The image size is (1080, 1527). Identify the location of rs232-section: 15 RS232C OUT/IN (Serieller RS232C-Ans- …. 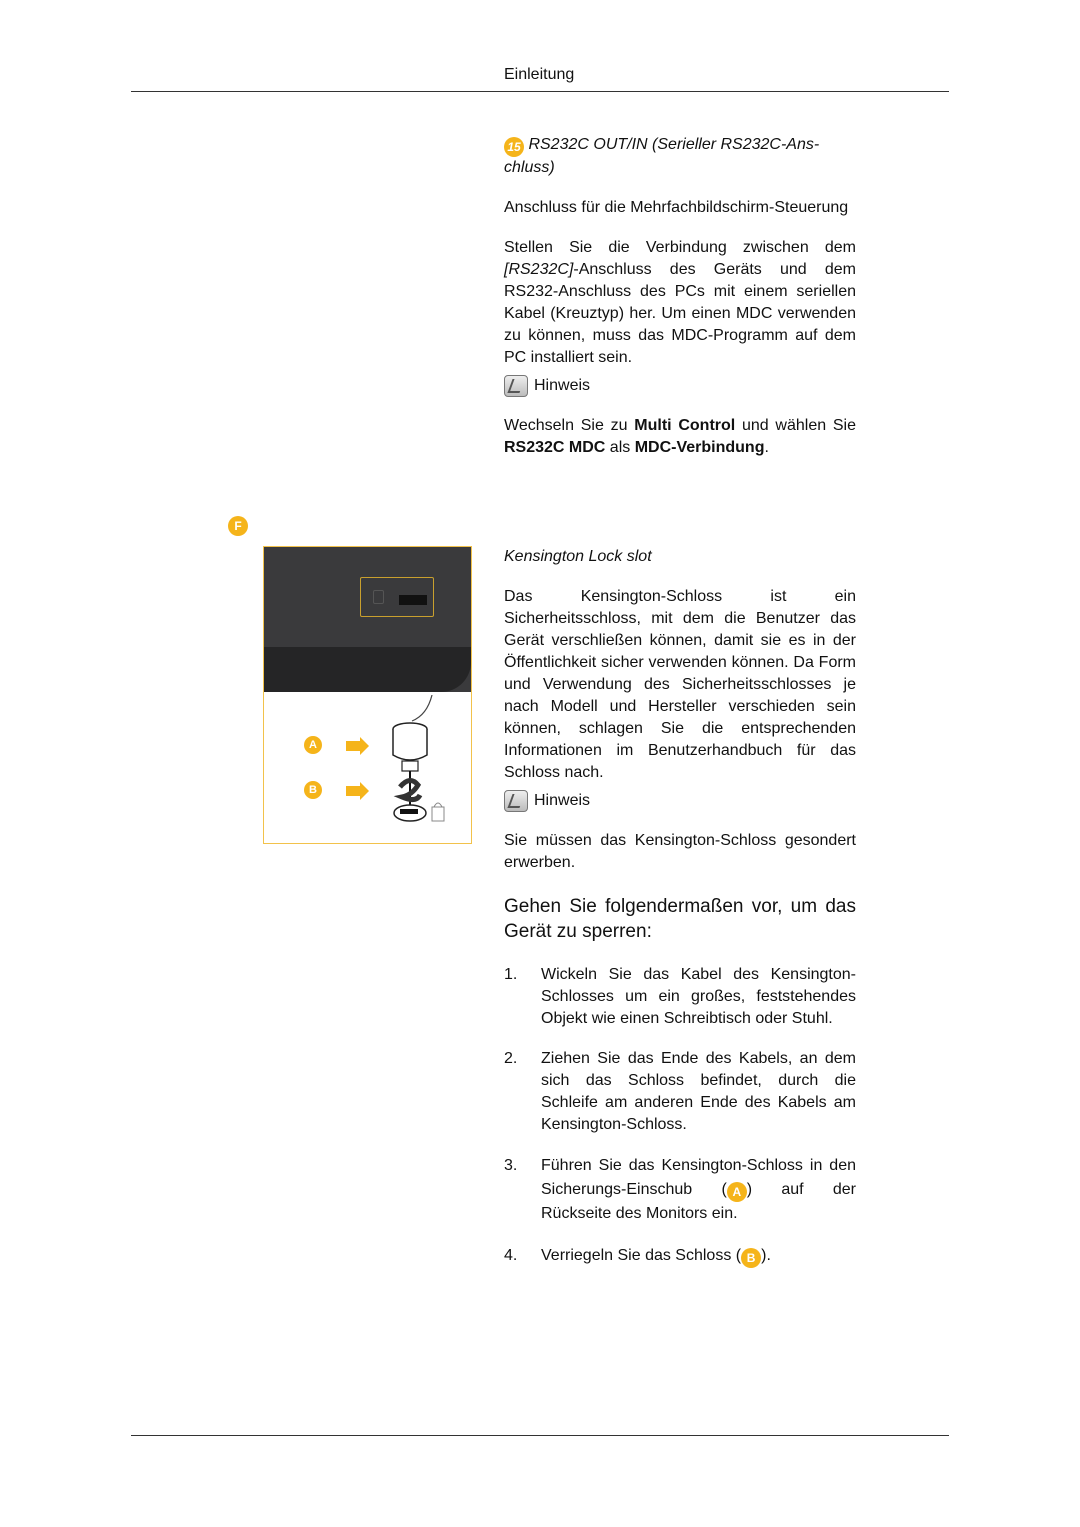
(680, 296).